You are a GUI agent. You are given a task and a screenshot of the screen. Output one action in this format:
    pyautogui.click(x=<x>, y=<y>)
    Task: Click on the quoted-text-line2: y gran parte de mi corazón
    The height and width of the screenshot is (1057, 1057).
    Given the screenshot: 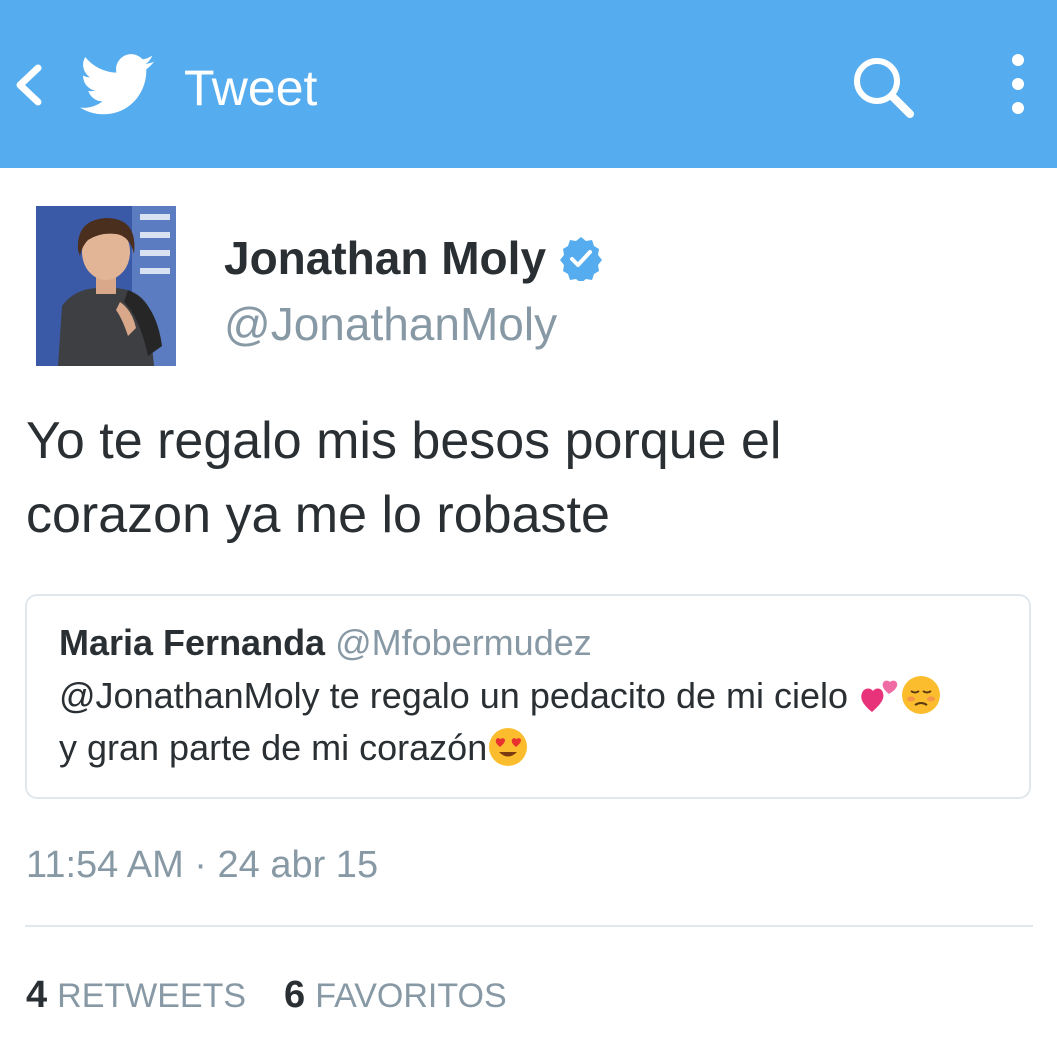 What is the action you would take?
    pyautogui.click(x=273, y=747)
    